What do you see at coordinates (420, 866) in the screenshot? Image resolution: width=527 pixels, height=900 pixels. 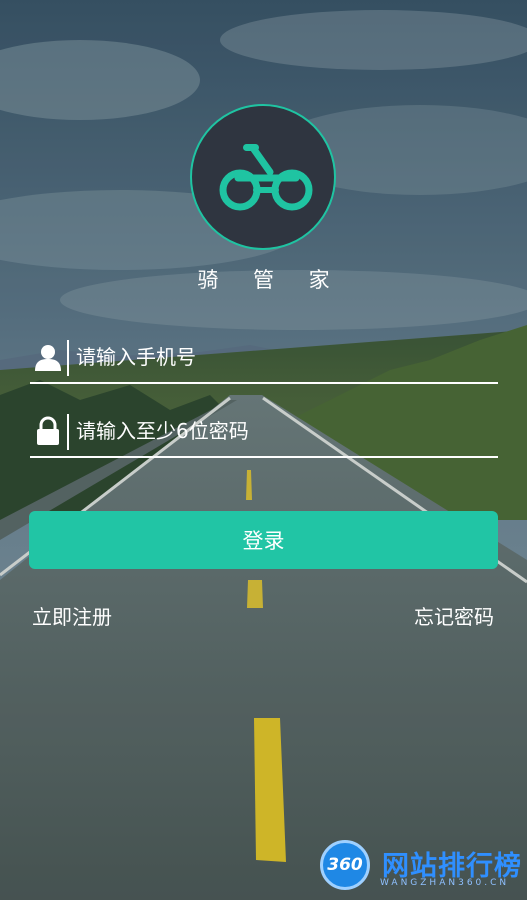 I see `watermark: 360 网站排行榜 WANGZHAN360.CN` at bounding box center [420, 866].